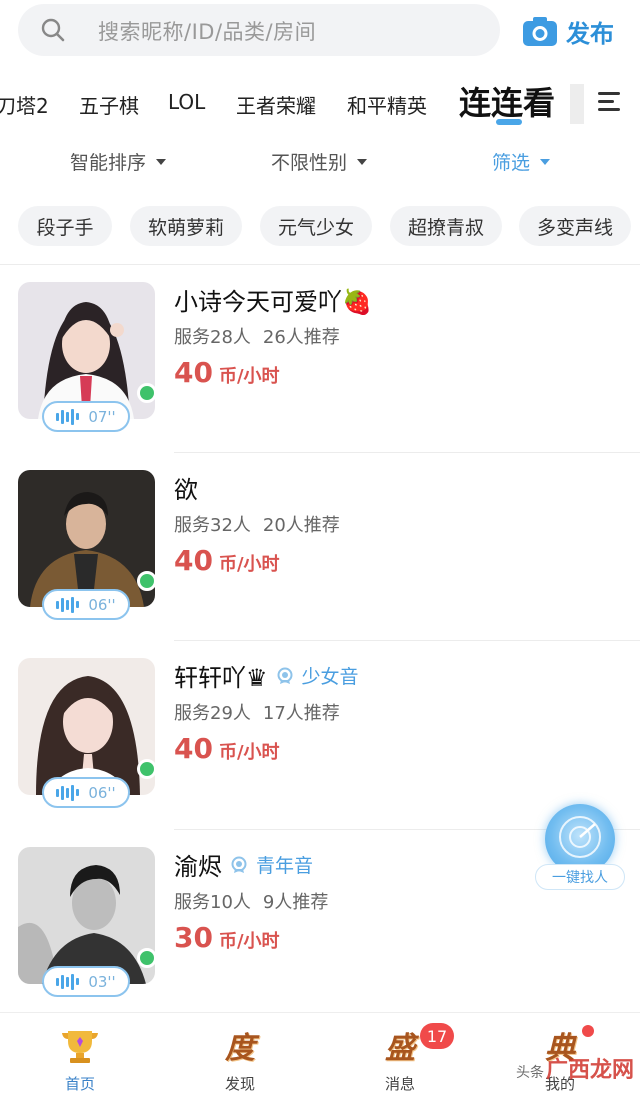 The image size is (640, 1095). I want to click on tab-peacekeeper-elite: 和平精英, so click(387, 104).